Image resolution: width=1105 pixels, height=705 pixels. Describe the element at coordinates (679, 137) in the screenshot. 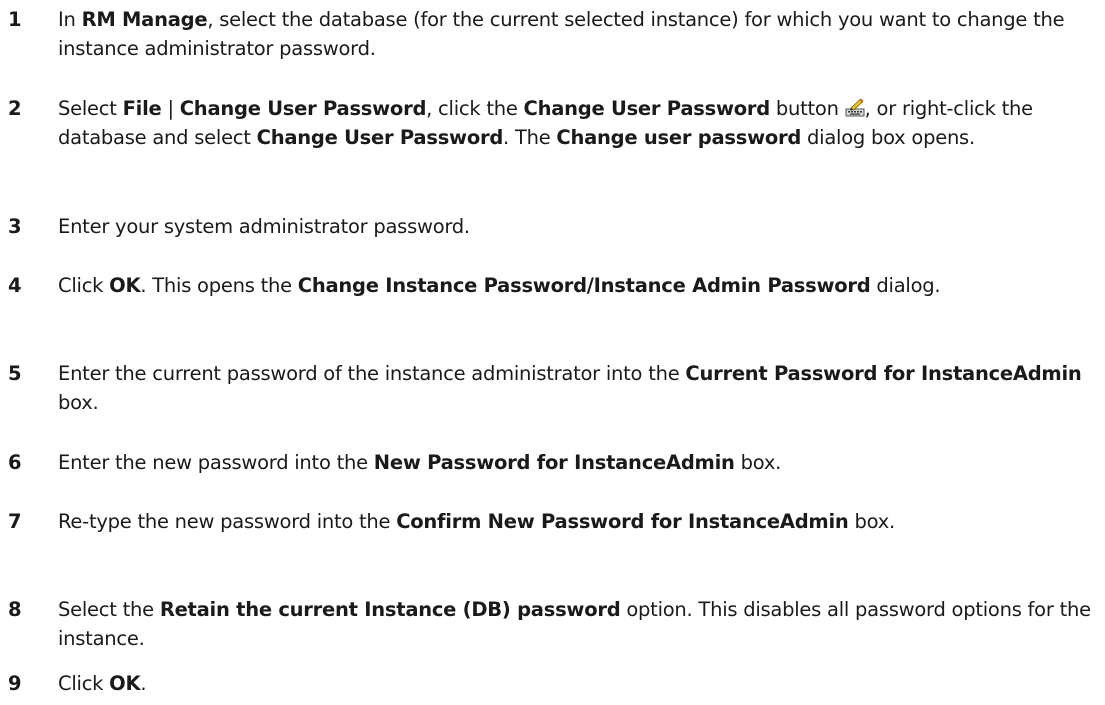

I see `bold-term: Change user password` at that location.